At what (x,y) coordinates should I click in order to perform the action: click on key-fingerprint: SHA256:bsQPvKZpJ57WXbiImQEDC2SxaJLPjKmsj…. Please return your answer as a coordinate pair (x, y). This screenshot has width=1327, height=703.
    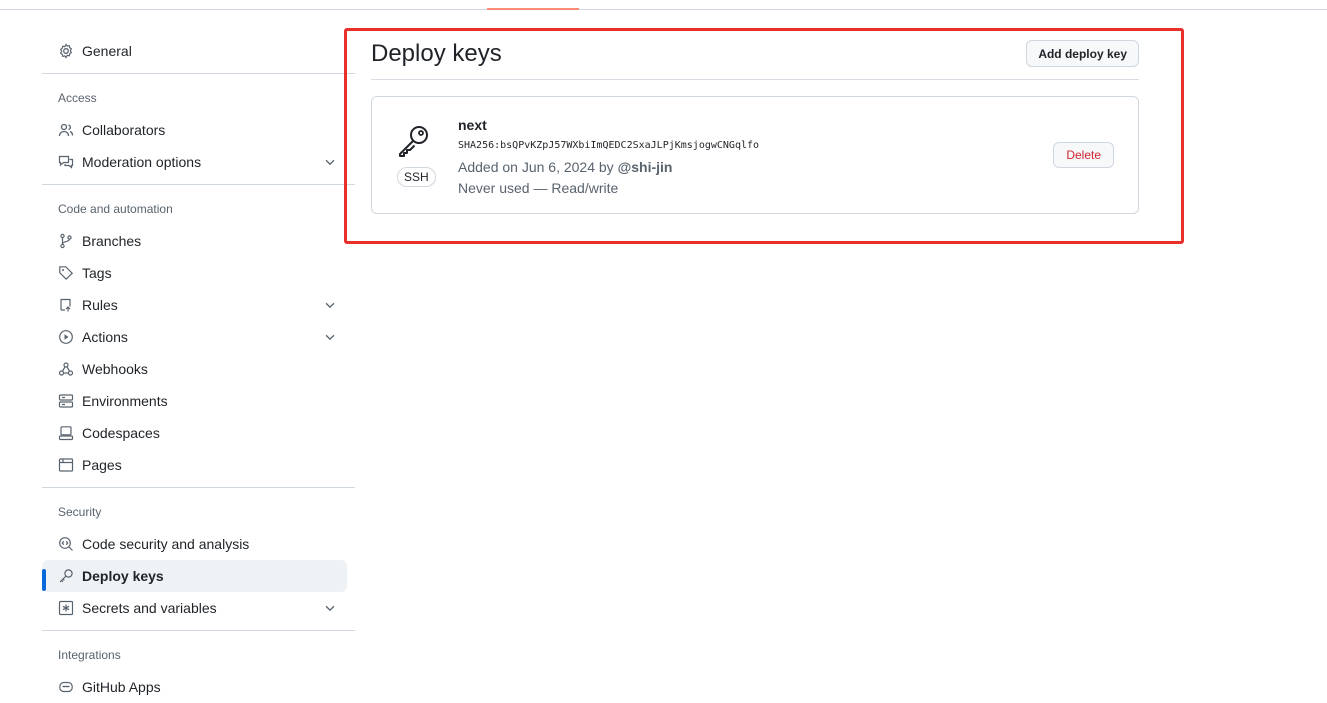
    Looking at the image, I should click on (609, 145).